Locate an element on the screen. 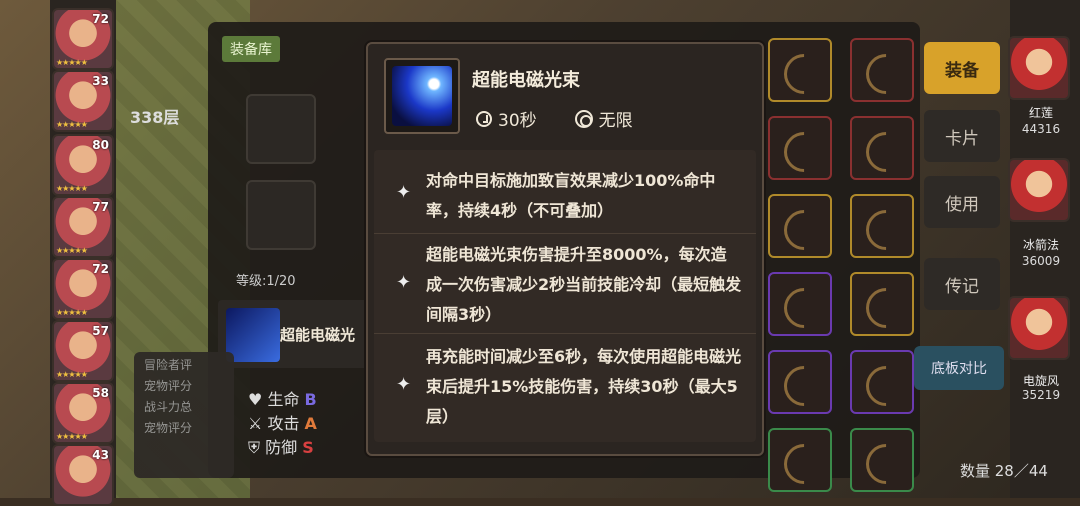  hero-level: 80 is located at coordinates (100, 145).